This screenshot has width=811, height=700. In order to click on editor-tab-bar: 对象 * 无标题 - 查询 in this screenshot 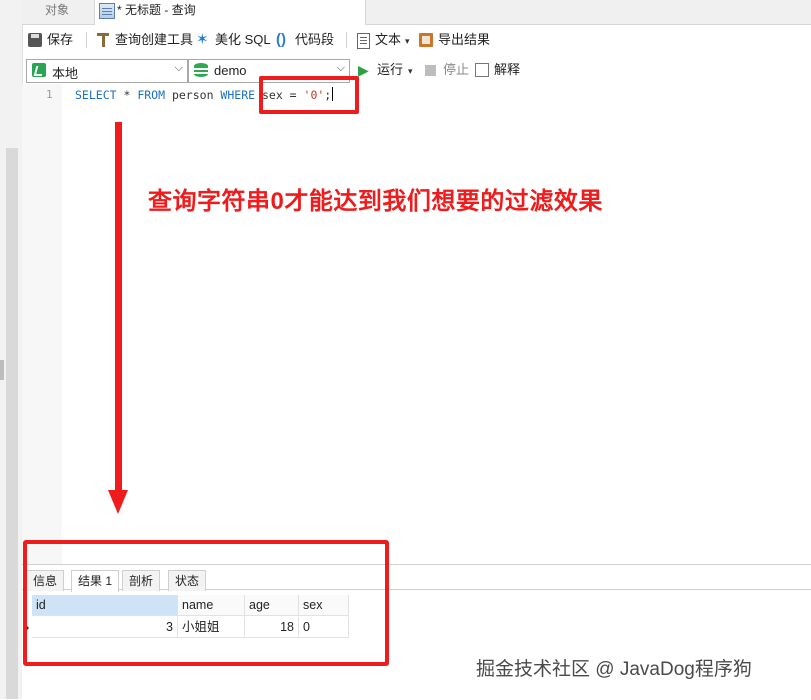, I will do `click(416, 12)`.